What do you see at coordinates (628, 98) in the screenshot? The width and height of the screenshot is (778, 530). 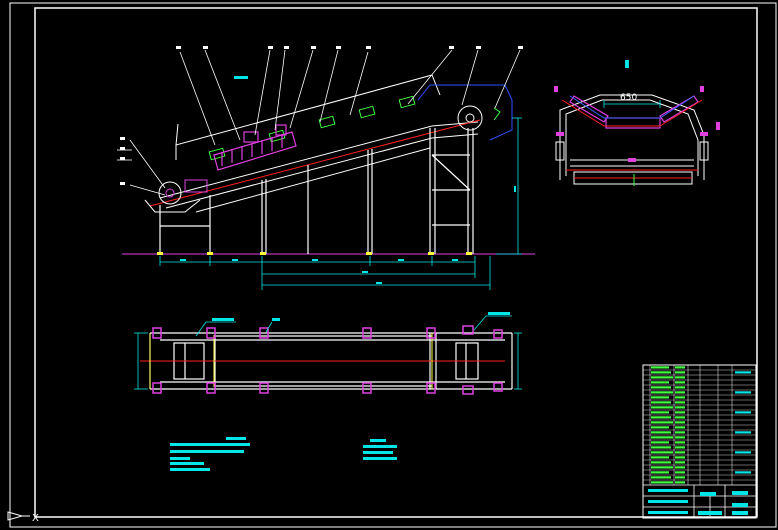 I see `trough-width-label: 650` at bounding box center [628, 98].